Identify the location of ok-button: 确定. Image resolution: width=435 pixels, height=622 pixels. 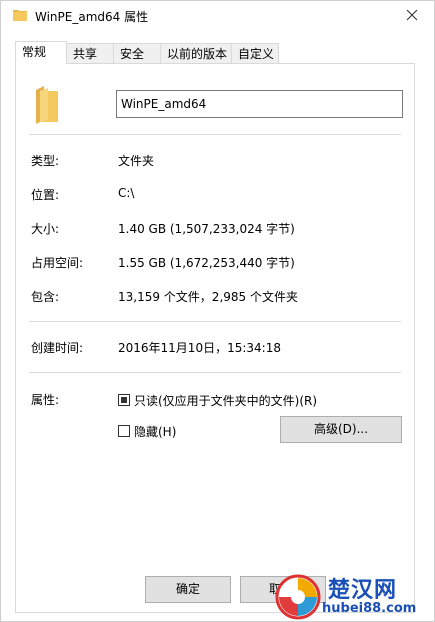
(188, 589).